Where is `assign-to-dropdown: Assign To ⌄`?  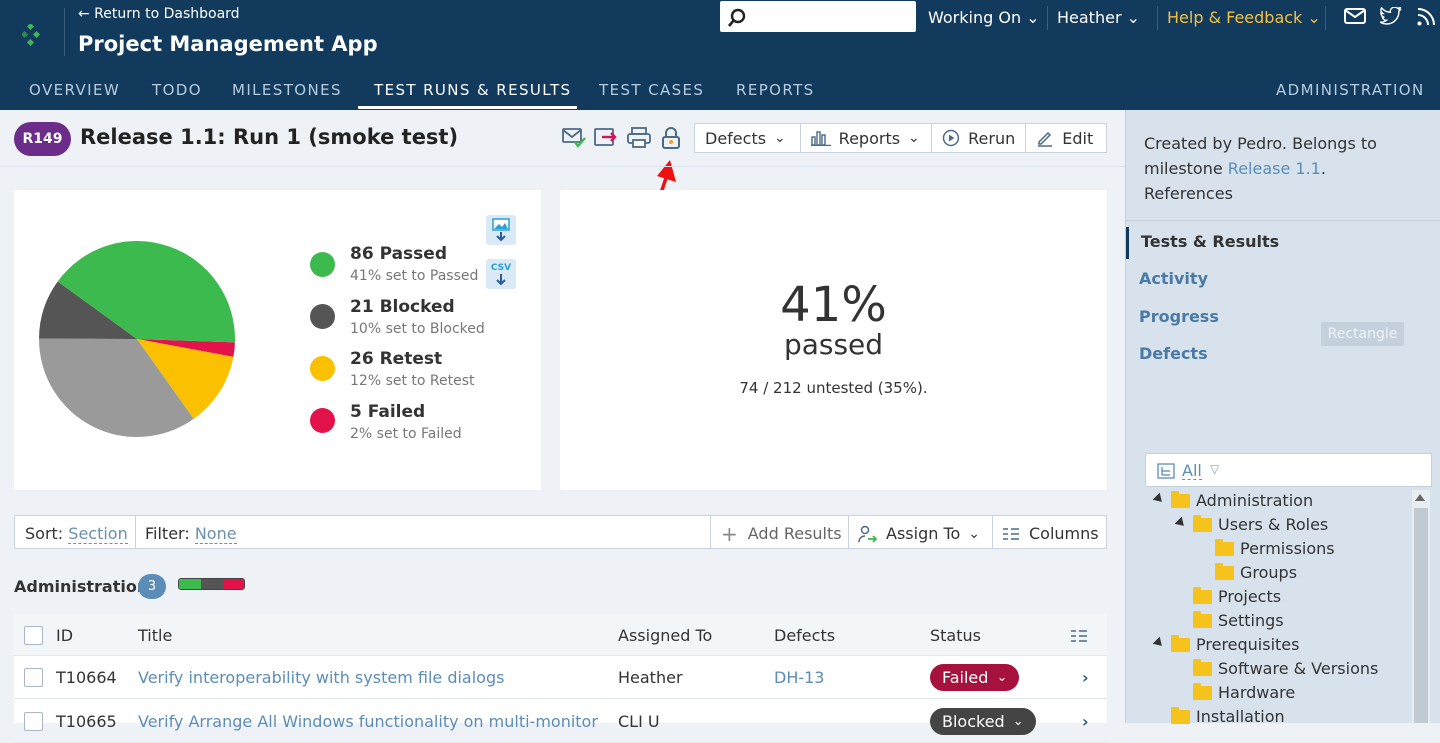 assign-to-dropdown: Assign To ⌄ is located at coordinates (919, 533).